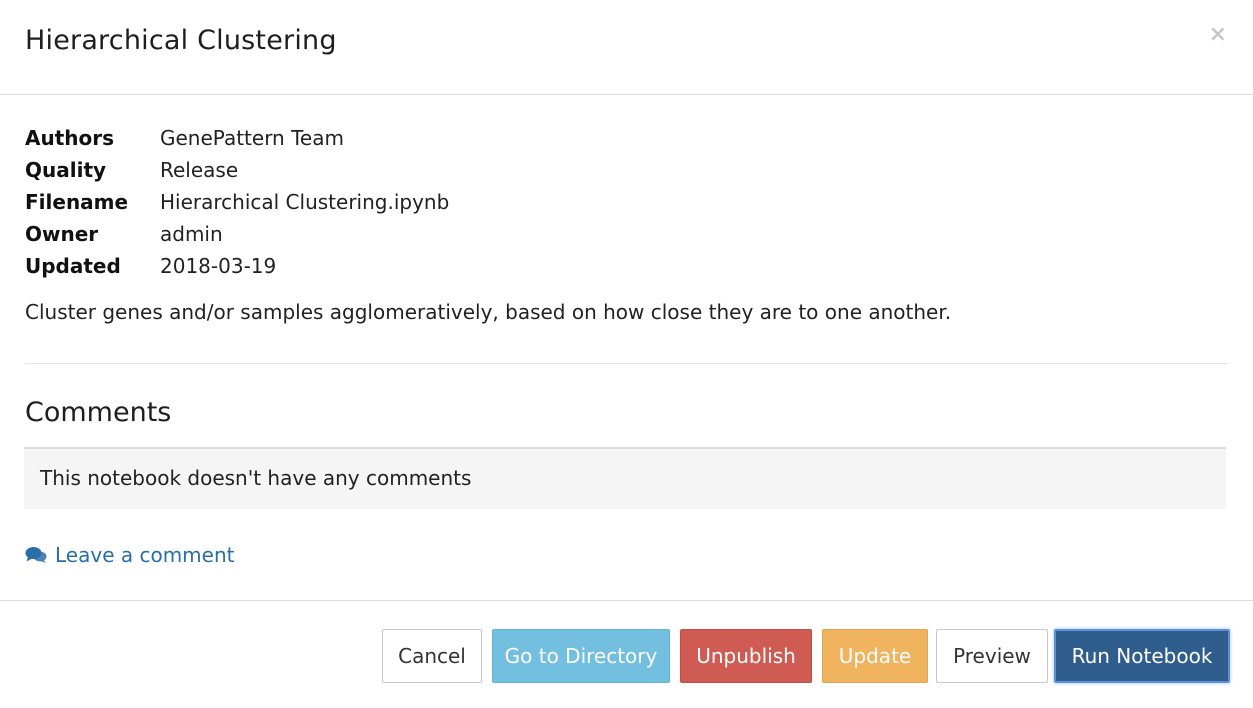 This screenshot has height=708, width=1253. I want to click on meta-value: GenePattern Team, so click(252, 138).